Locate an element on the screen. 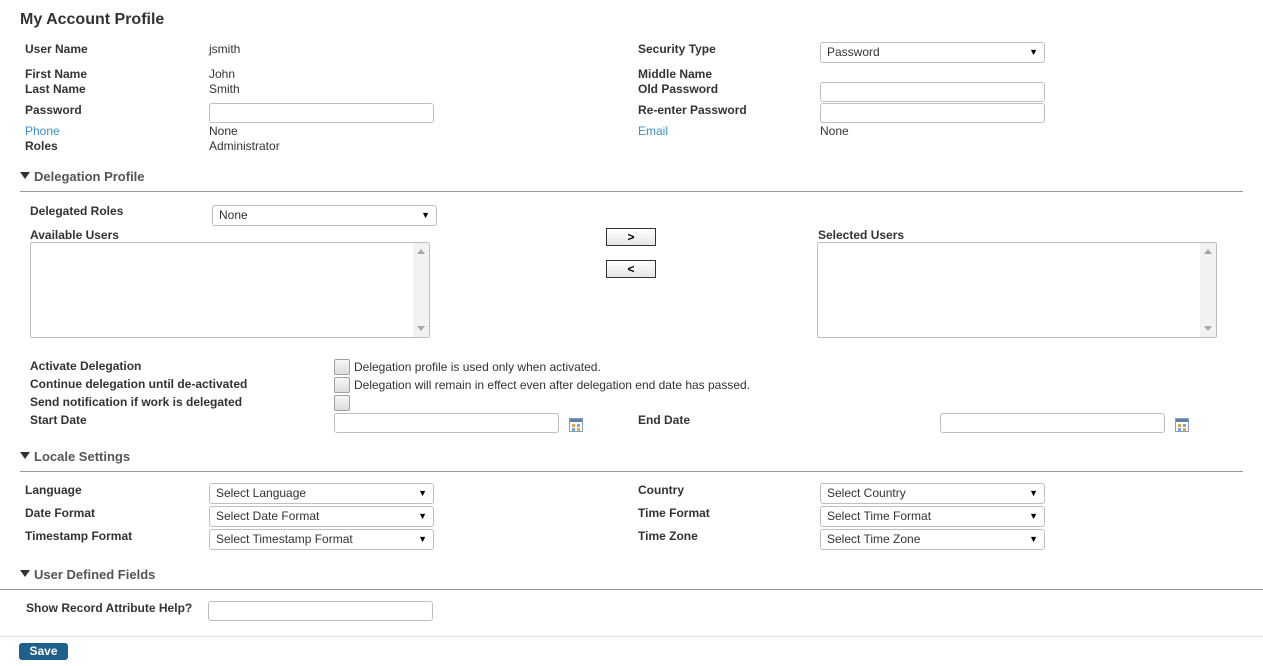 The image size is (1263, 666). country-label: Country is located at coordinates (661, 490).